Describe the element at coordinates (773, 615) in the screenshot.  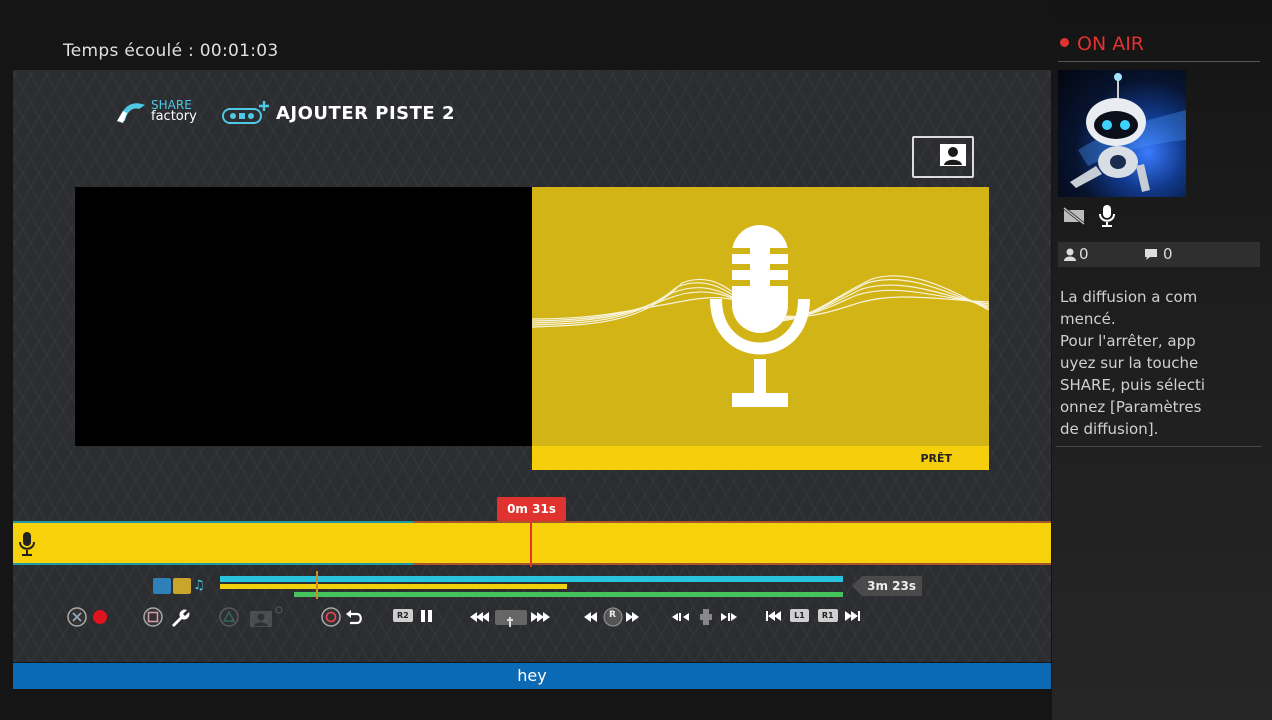
I see `skip-back-icon` at that location.